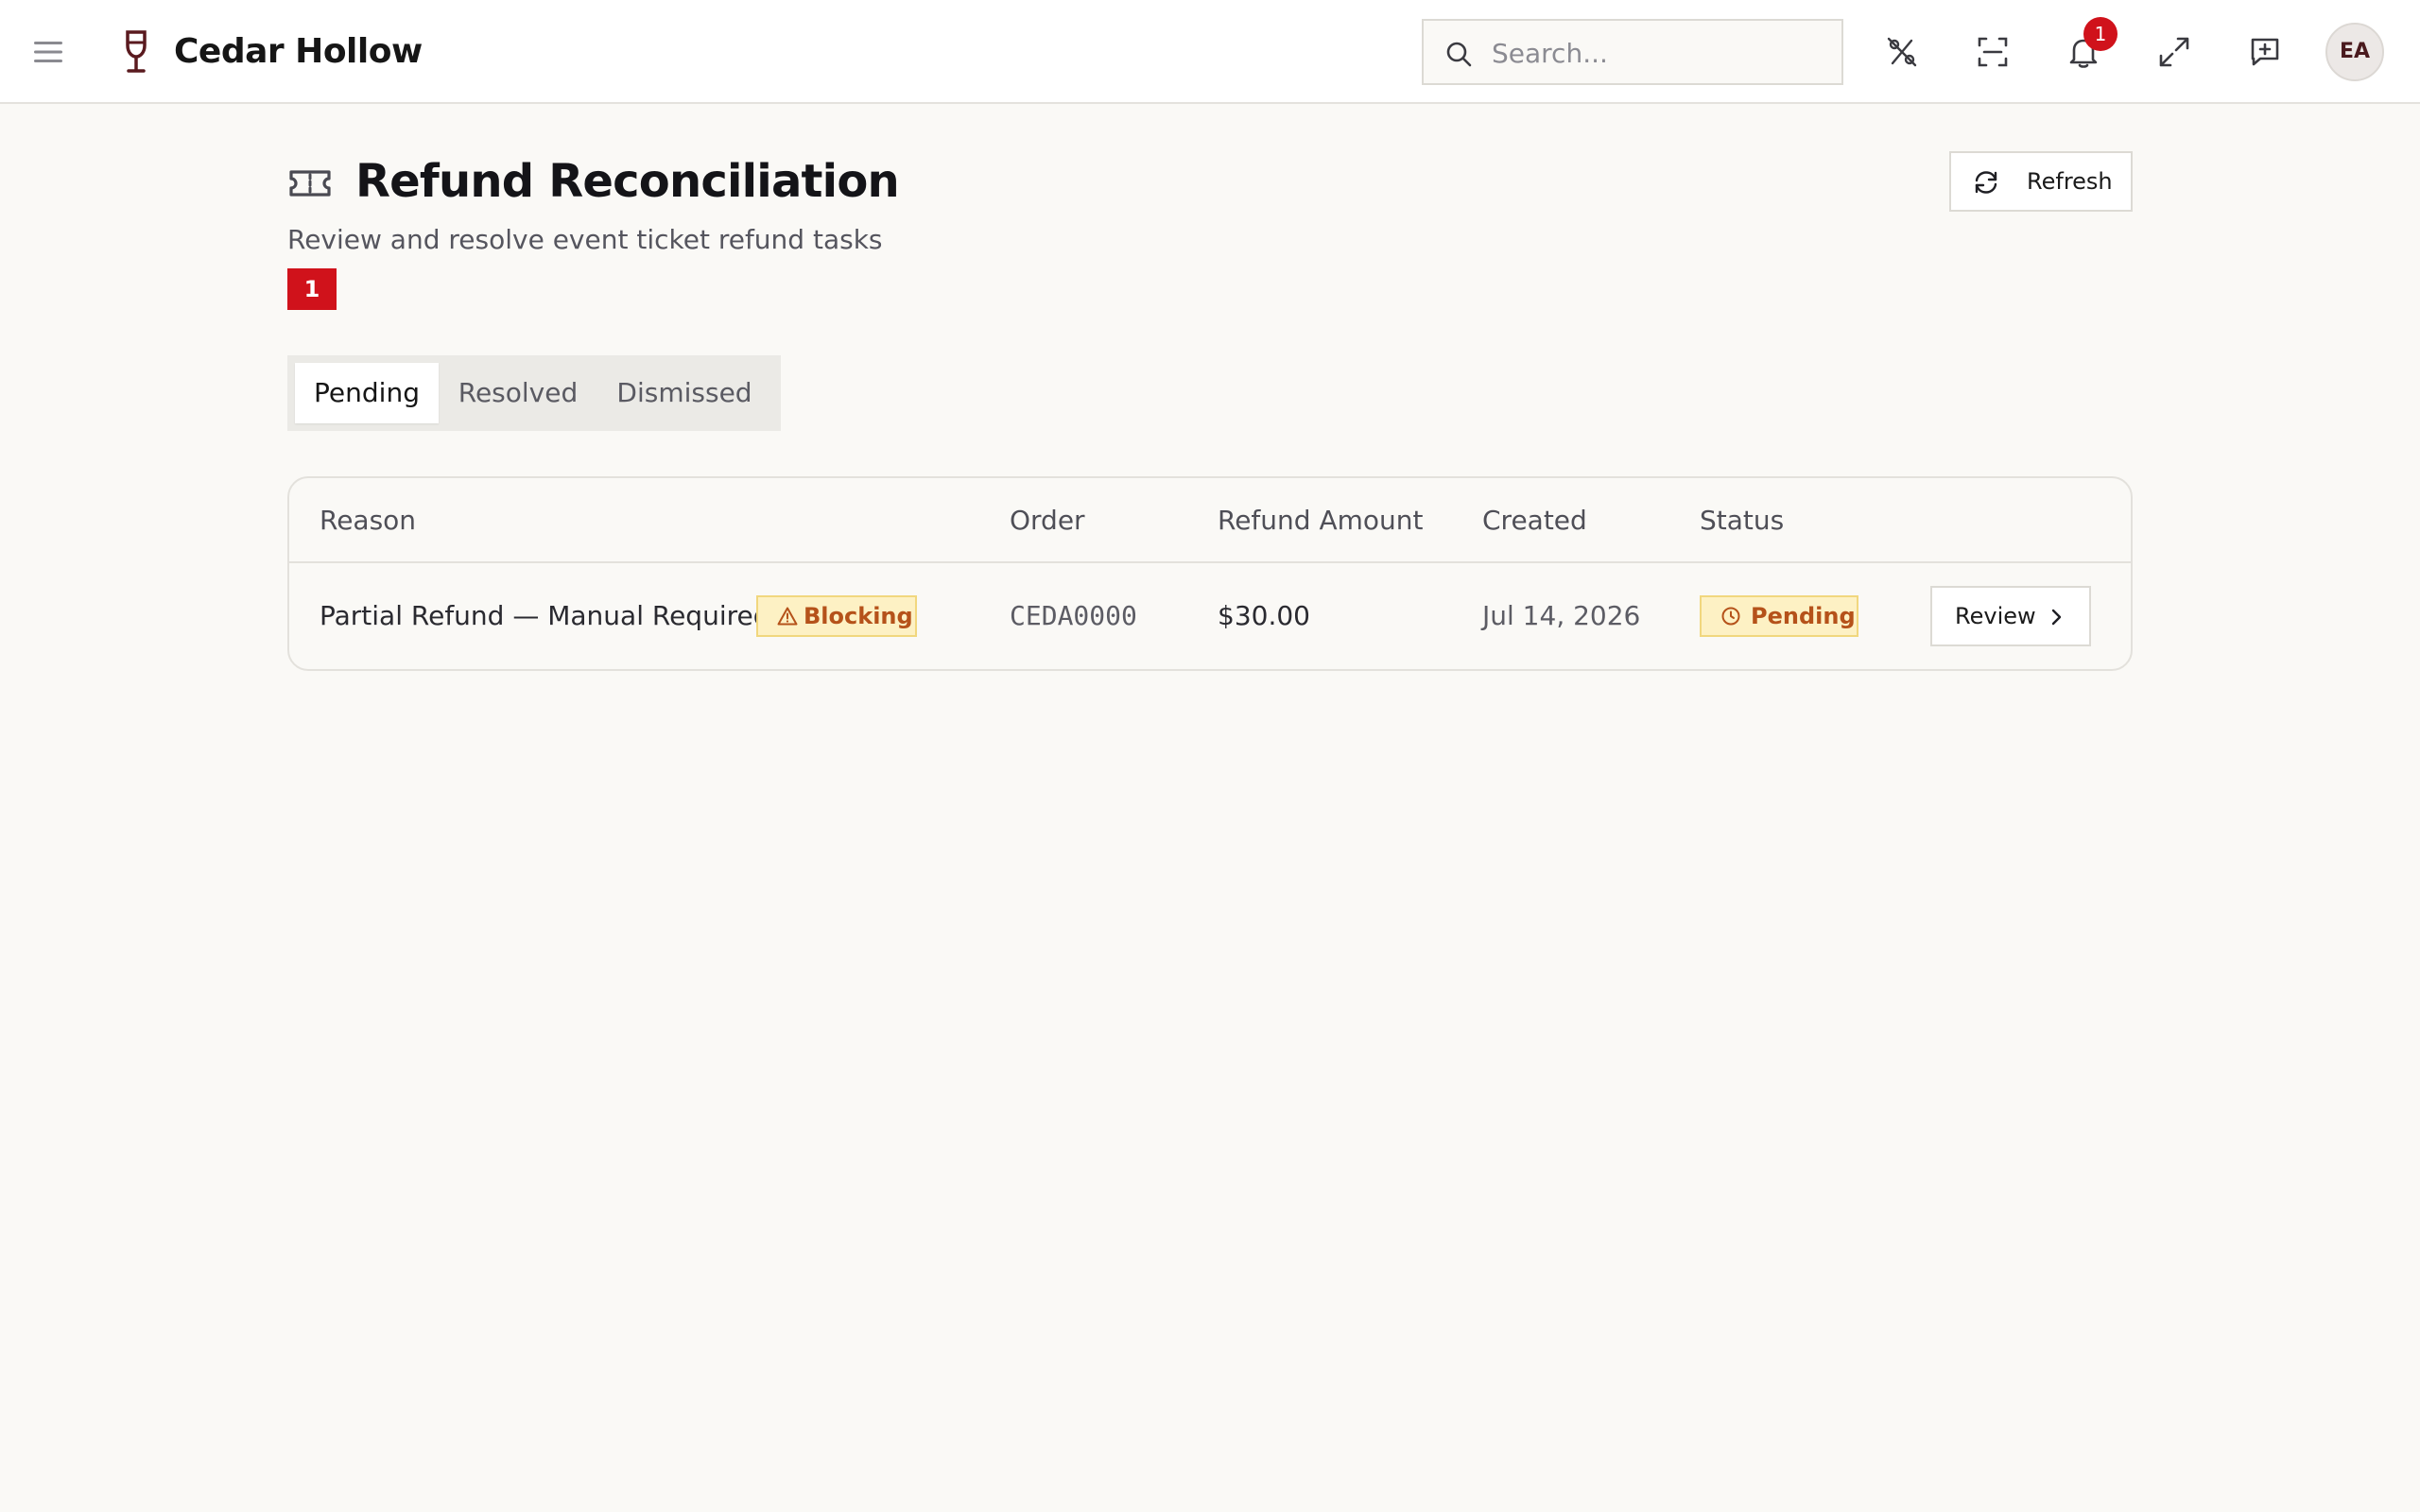  What do you see at coordinates (1561, 615) in the screenshot?
I see `created-cell: Jul 14, 2026` at bounding box center [1561, 615].